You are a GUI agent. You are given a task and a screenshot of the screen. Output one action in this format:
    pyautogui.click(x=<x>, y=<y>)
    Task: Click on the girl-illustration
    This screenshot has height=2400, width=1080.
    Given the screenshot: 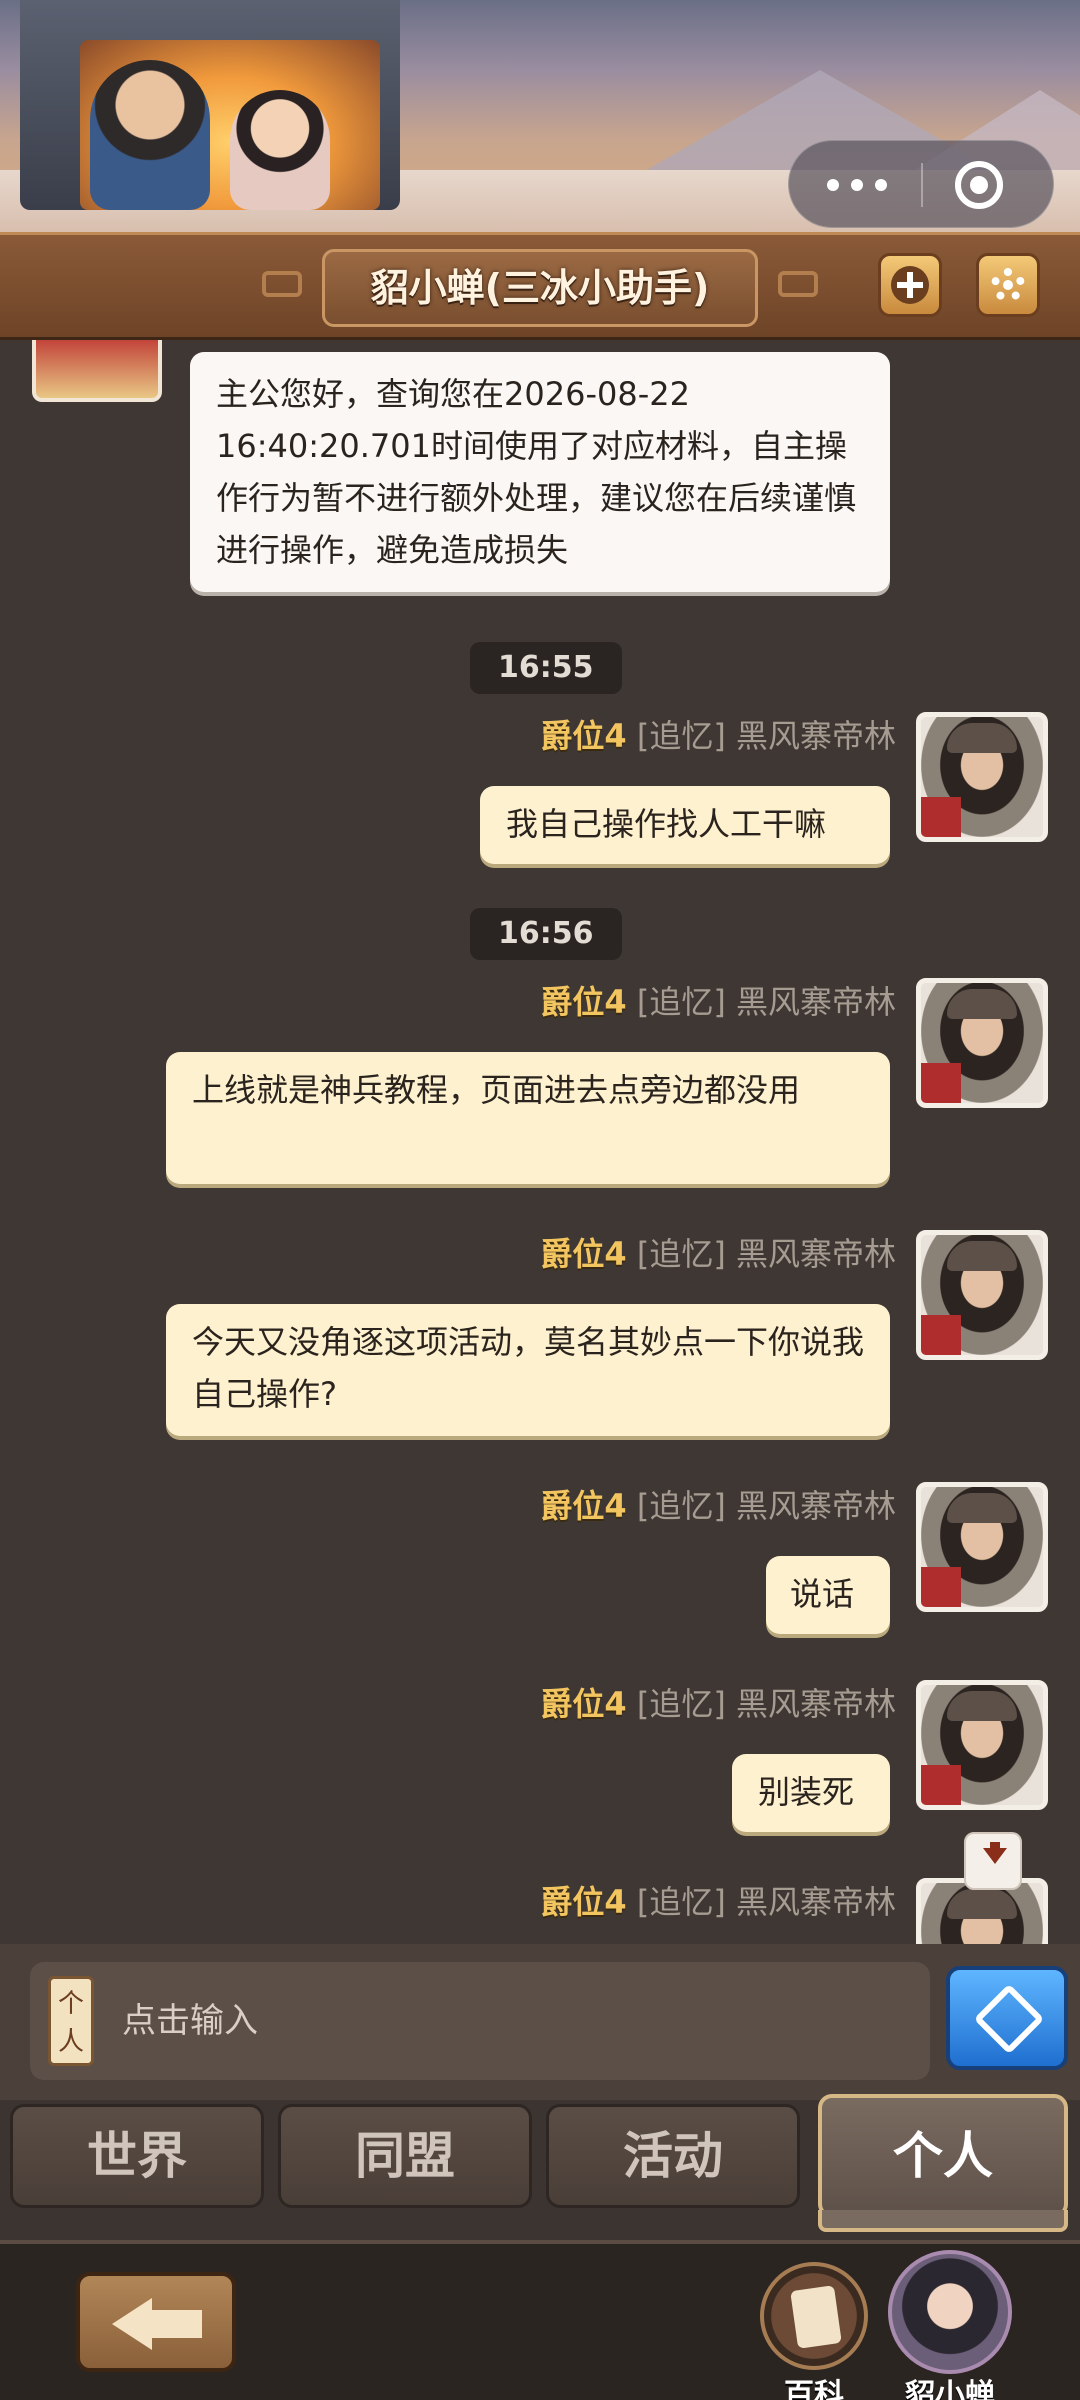 What is the action you would take?
    pyautogui.click(x=280, y=150)
    